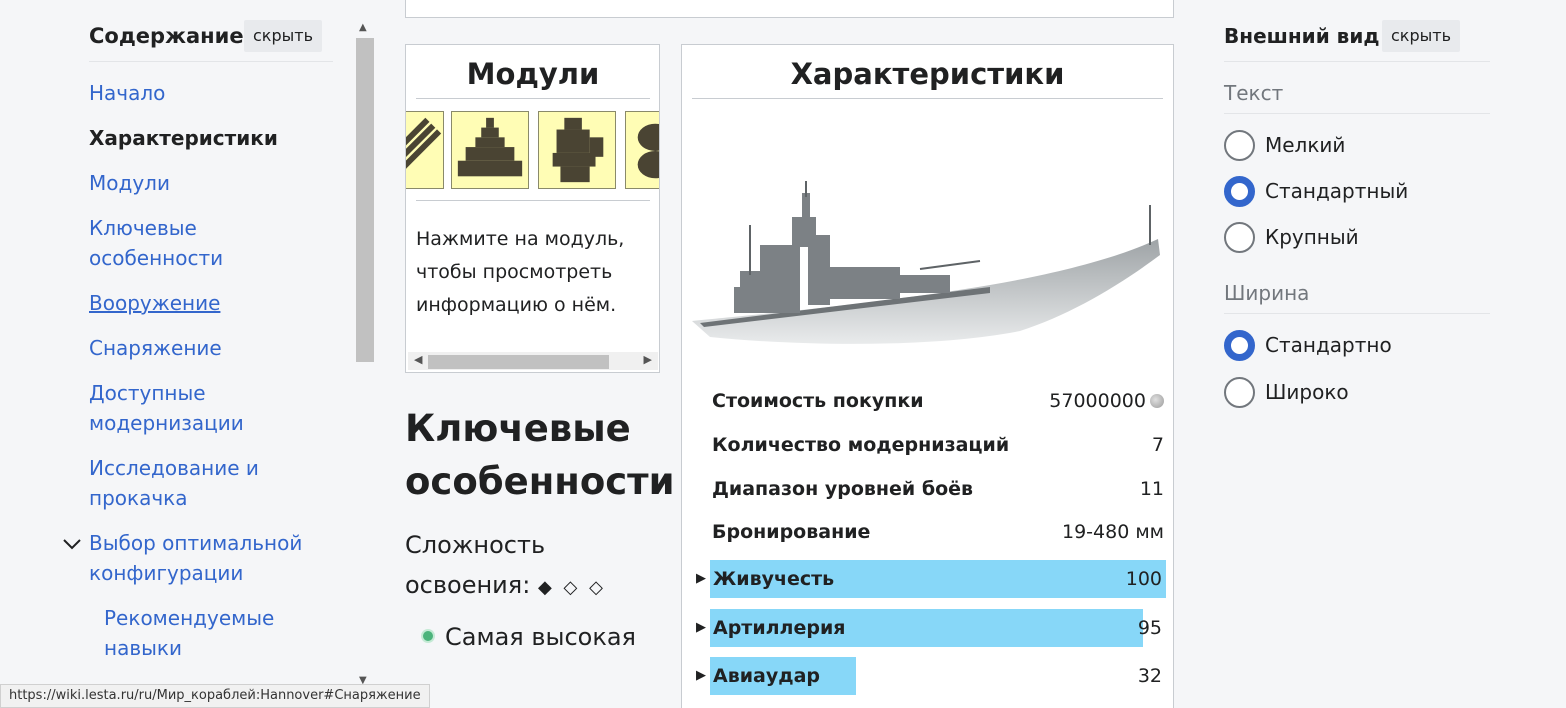 The image size is (1566, 708). I want to click on radio-label: Мелкий, so click(1305, 145).